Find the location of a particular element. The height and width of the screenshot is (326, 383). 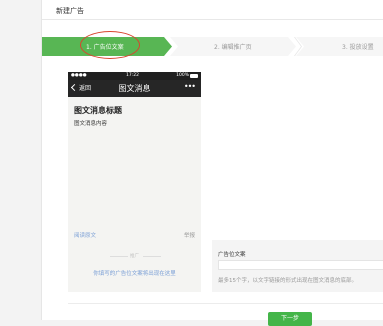

ad-copy-input is located at coordinates (300, 265).